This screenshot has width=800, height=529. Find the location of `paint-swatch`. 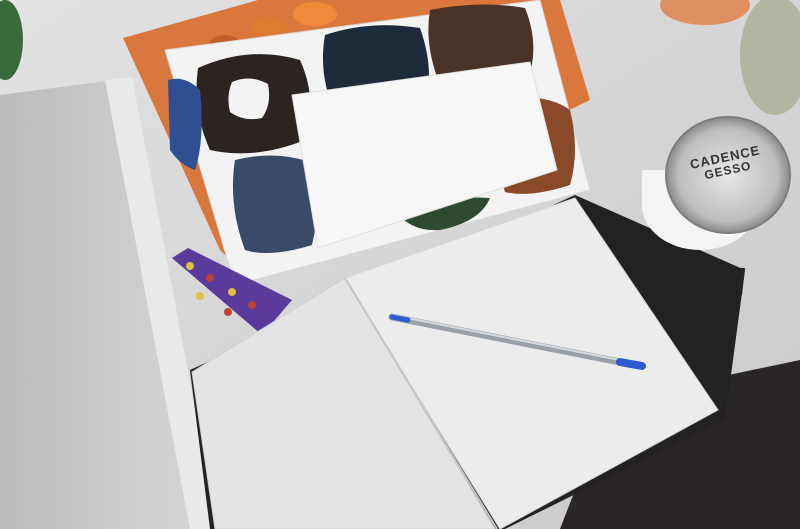

paint-swatch is located at coordinates (274, 204).